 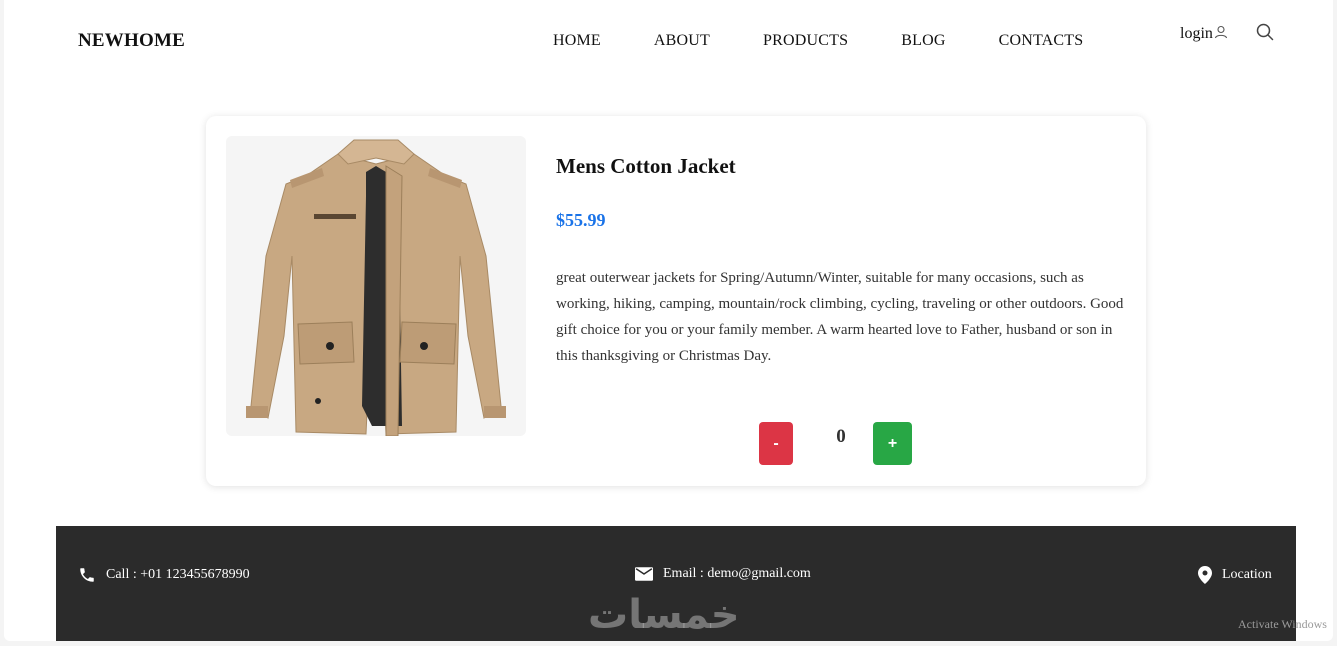 I want to click on watermark-logo: خمسات, so click(x=664, y=615).